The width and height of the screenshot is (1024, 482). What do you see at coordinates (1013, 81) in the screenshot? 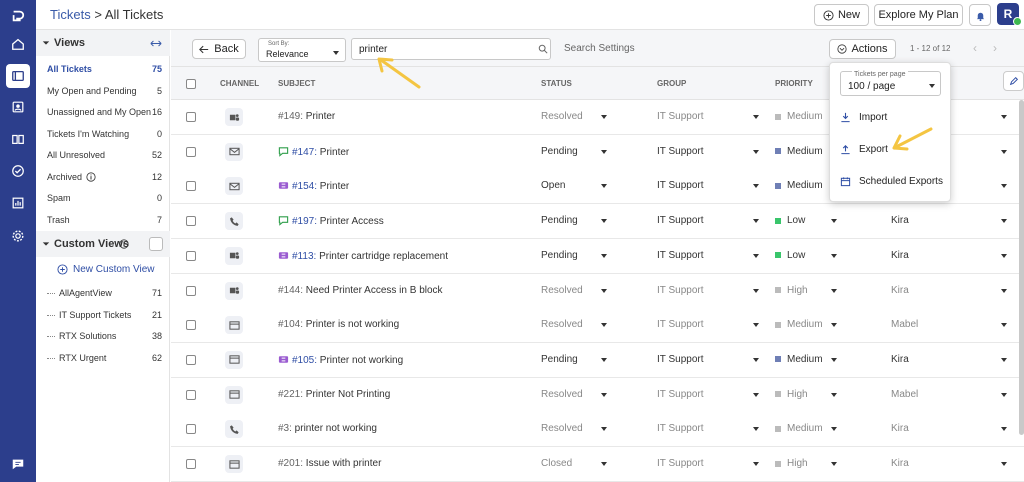
I see `edit-columns-button` at bounding box center [1013, 81].